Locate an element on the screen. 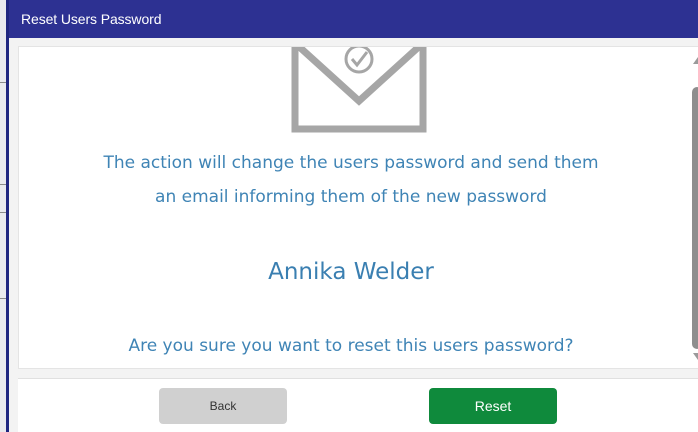  dialog-footer: Back Reset is located at coordinates (358, 405).